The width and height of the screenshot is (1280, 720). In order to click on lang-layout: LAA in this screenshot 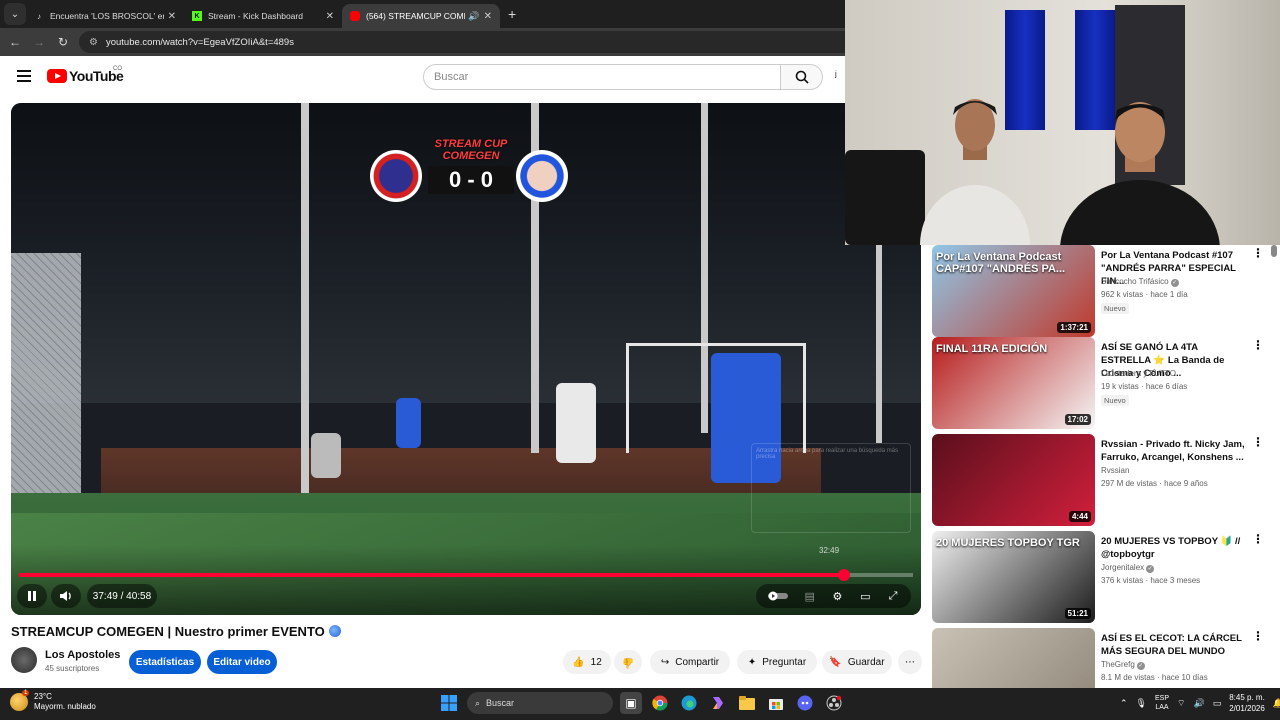, I will do `click(1162, 707)`.